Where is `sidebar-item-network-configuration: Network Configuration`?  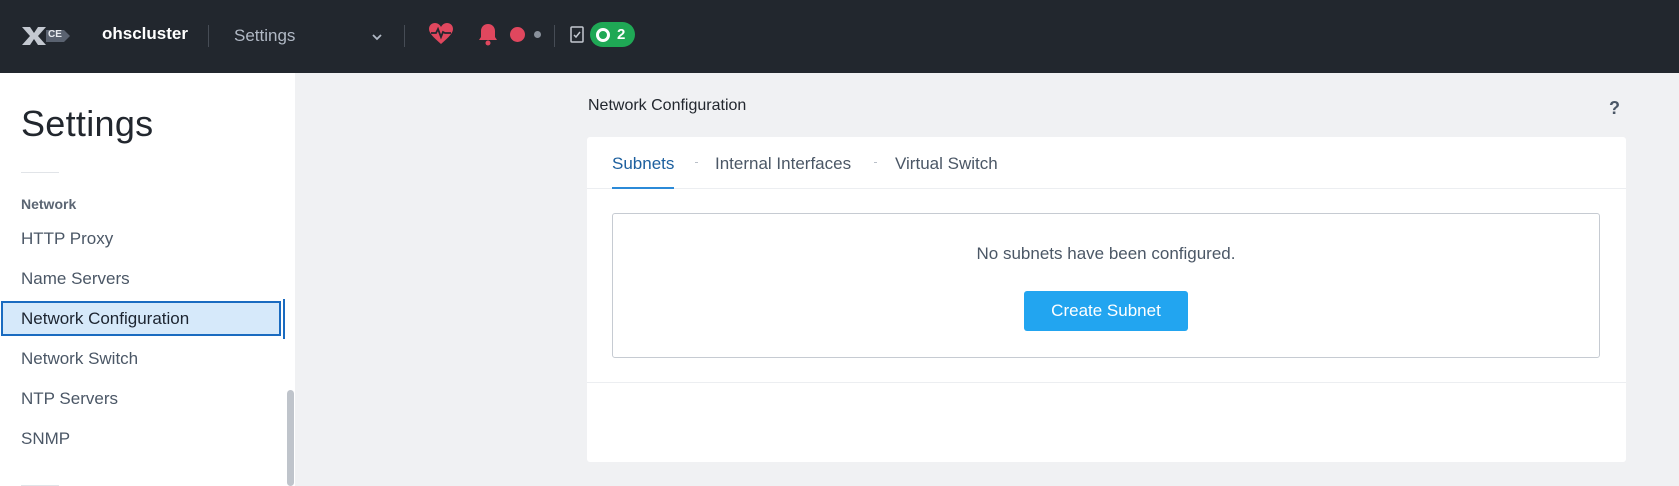
sidebar-item-network-configuration: Network Configuration is located at coordinates (141, 318).